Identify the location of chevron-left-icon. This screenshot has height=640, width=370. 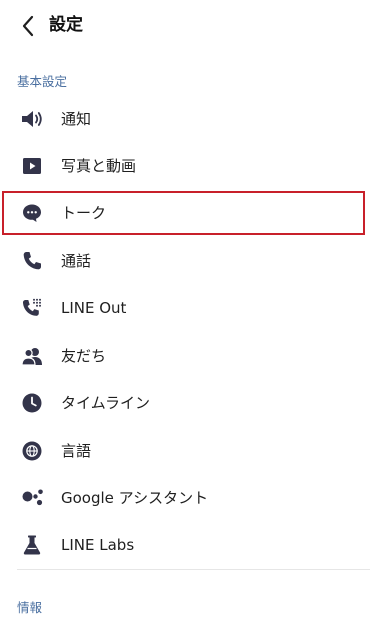
(28, 26).